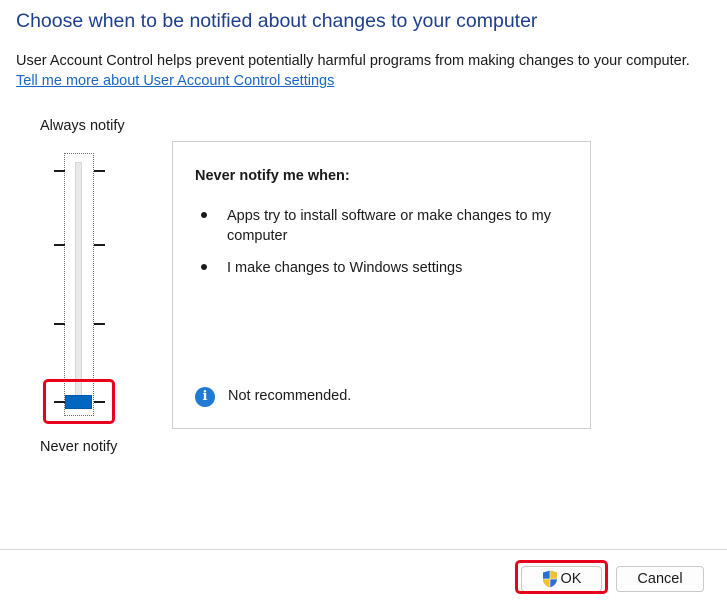 This screenshot has width=727, height=600. I want to click on panel-heading: Never notify me when:, so click(272, 176).